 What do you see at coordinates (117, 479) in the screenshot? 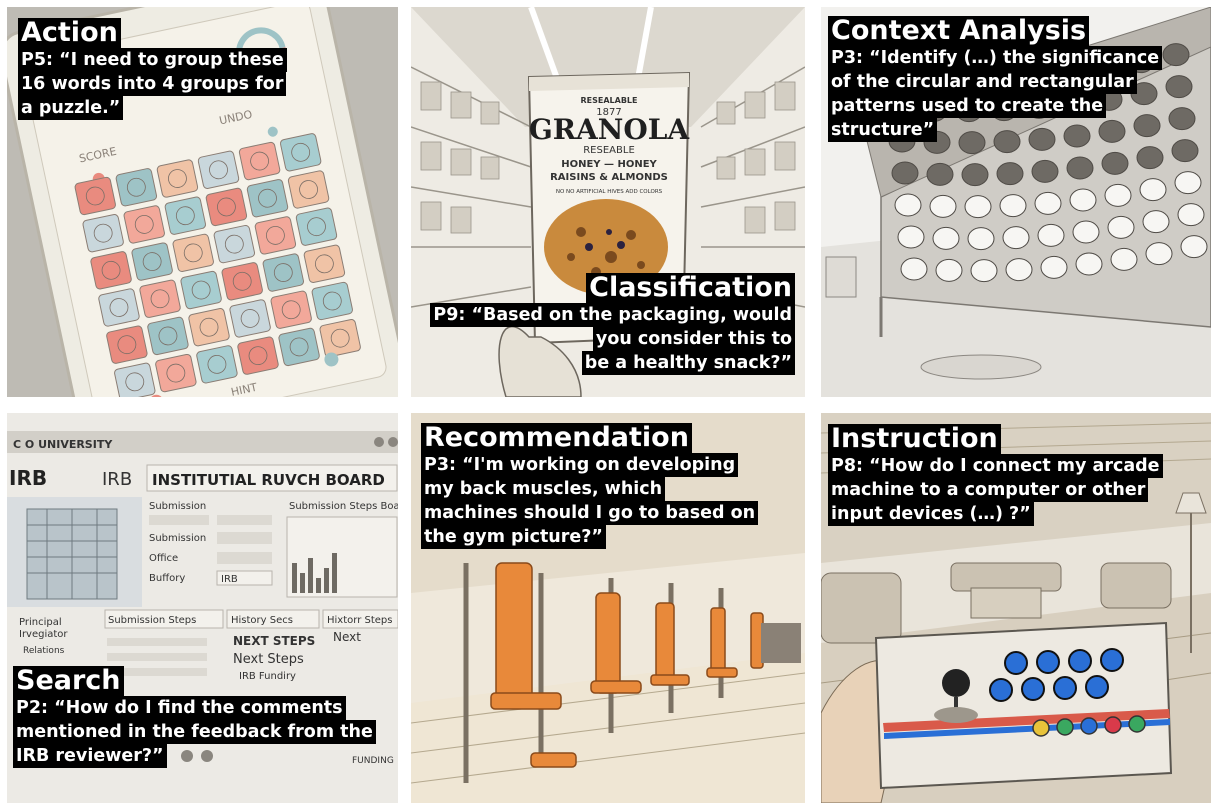
I see `irb-small: IRB` at bounding box center [117, 479].